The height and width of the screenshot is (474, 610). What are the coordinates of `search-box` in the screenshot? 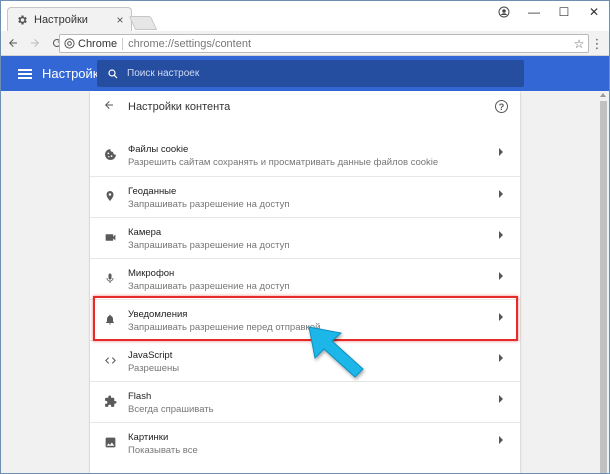 It's located at (310, 73).